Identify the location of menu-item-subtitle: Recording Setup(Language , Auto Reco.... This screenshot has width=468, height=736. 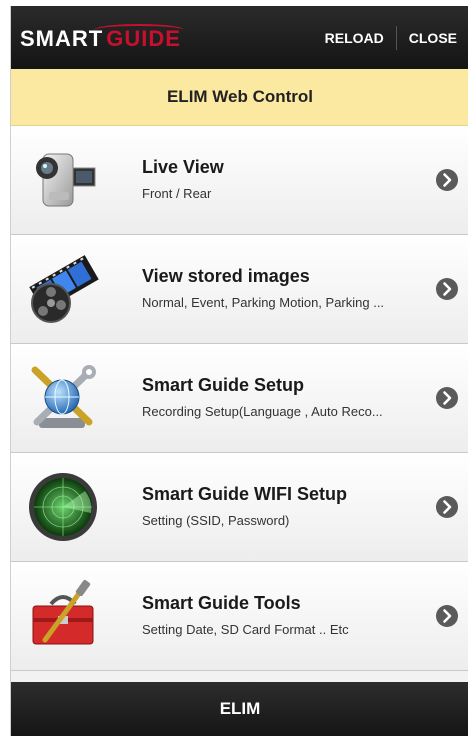
(262, 411).